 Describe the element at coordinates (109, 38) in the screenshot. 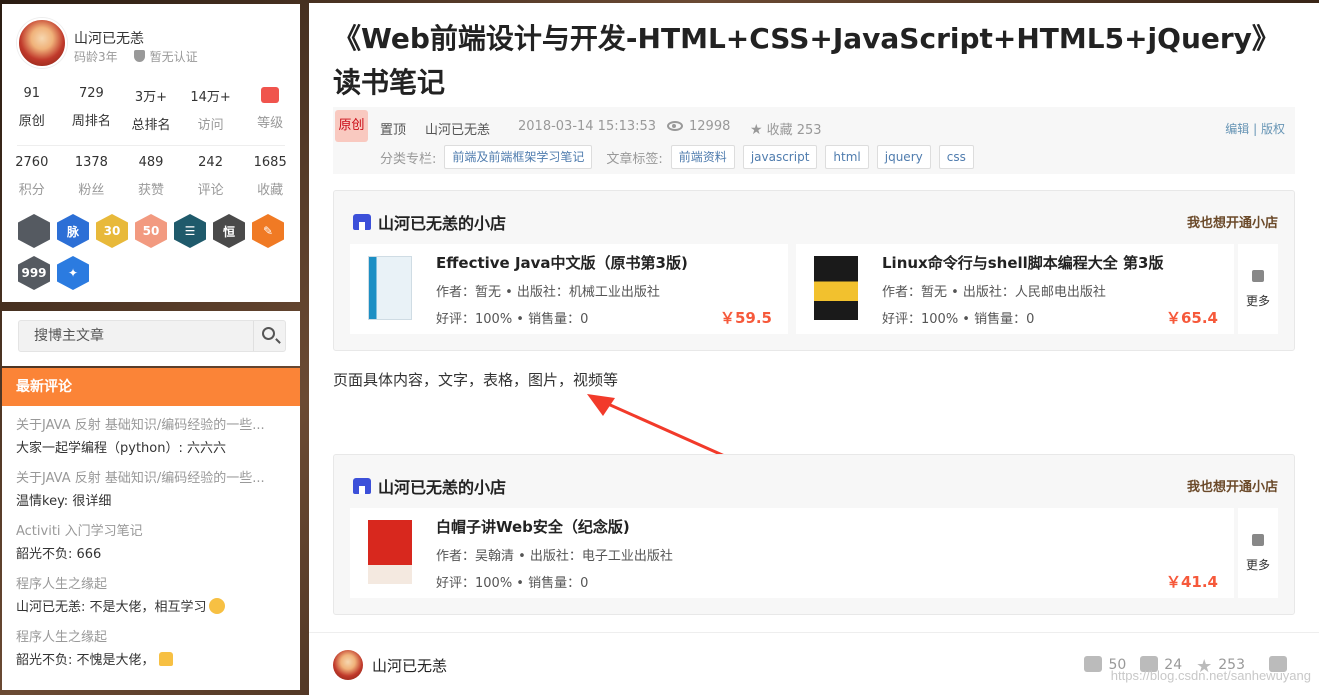

I see `username: 山河已无恙` at that location.